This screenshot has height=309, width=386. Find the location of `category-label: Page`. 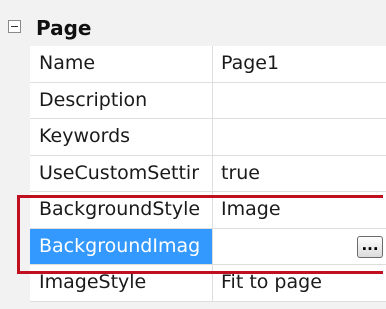

category-label: Page is located at coordinates (64, 28).